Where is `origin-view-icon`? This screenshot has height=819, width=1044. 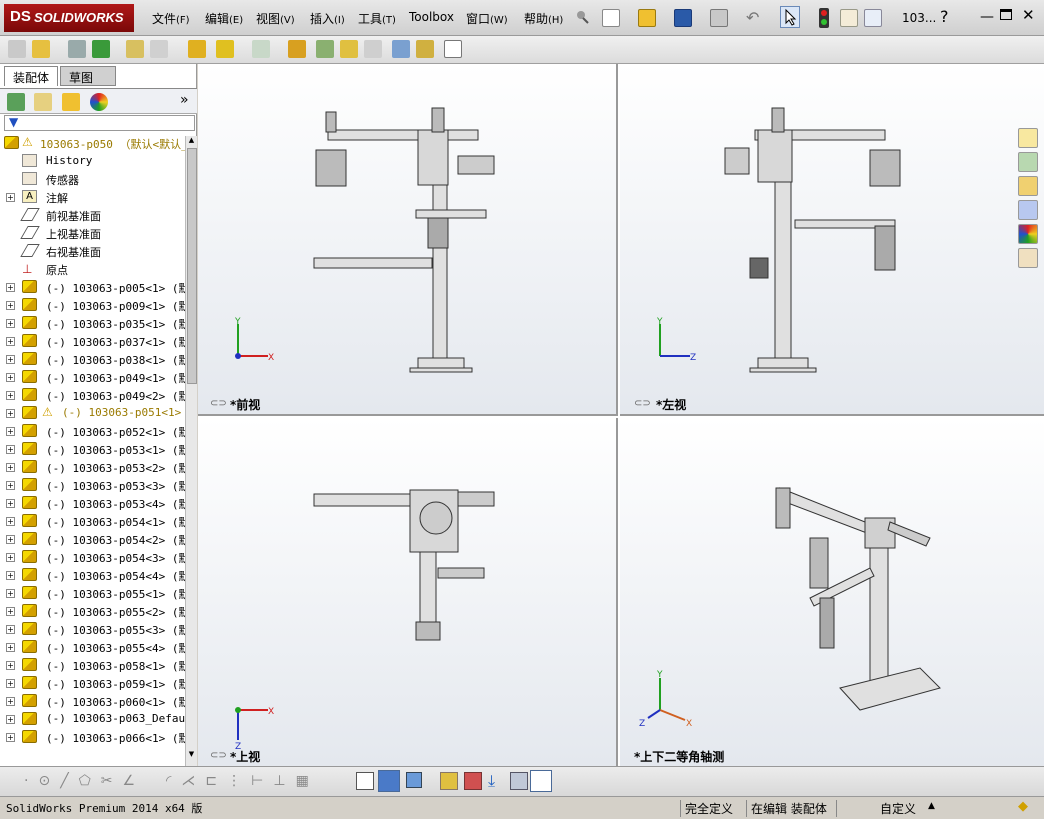 origin-view-icon is located at coordinates (519, 781).